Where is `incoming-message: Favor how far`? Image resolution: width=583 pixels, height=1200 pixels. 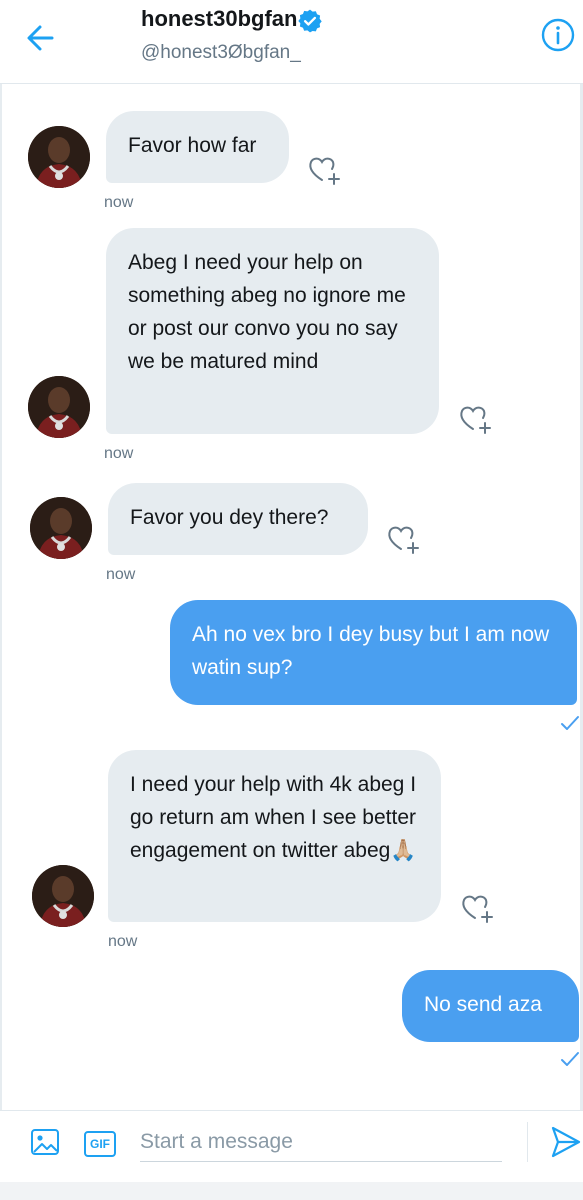 incoming-message: Favor how far is located at coordinates (197, 147).